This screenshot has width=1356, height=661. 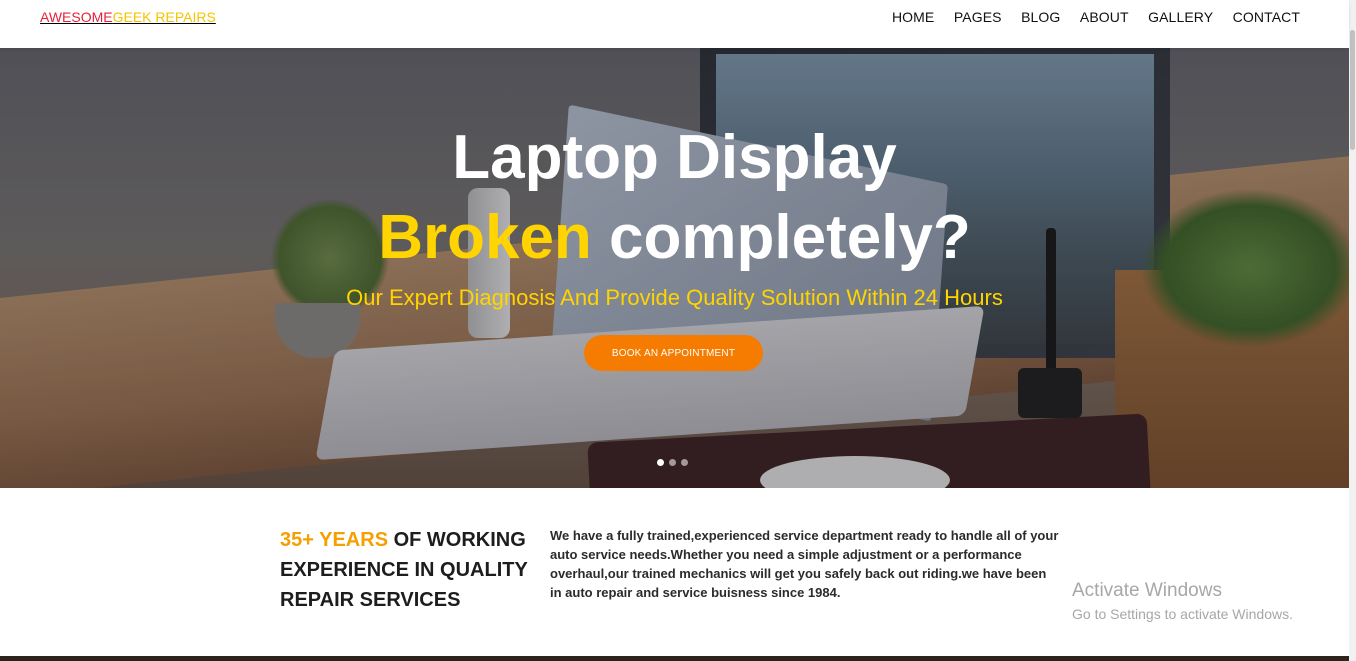 I want to click on nav-home: HOME, so click(x=913, y=17).